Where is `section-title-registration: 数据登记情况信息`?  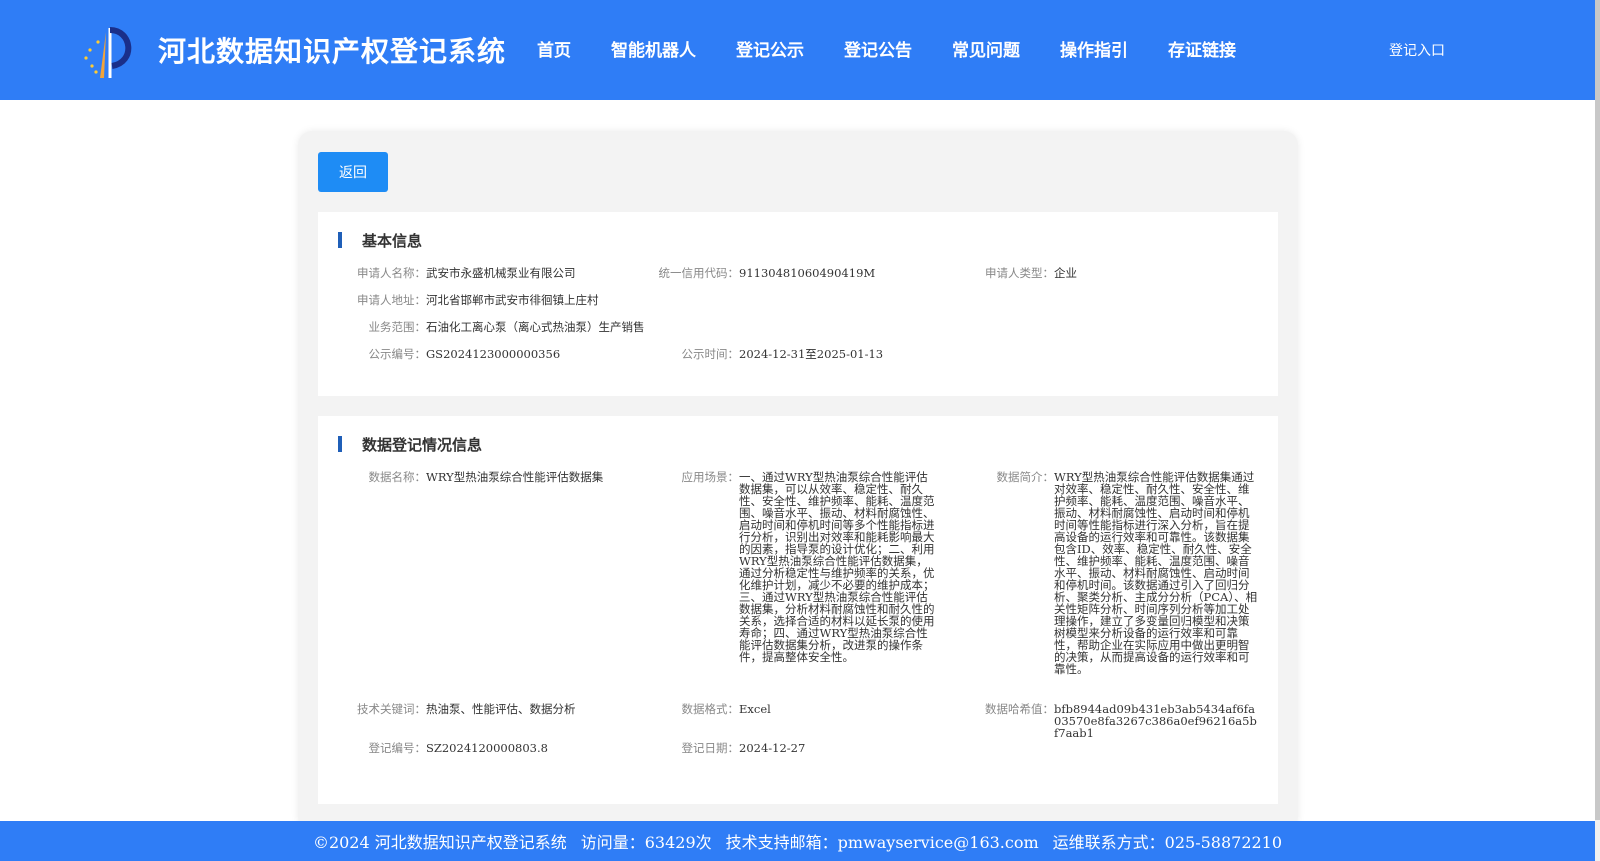
section-title-registration: 数据登记情况信息 is located at coordinates (422, 444).